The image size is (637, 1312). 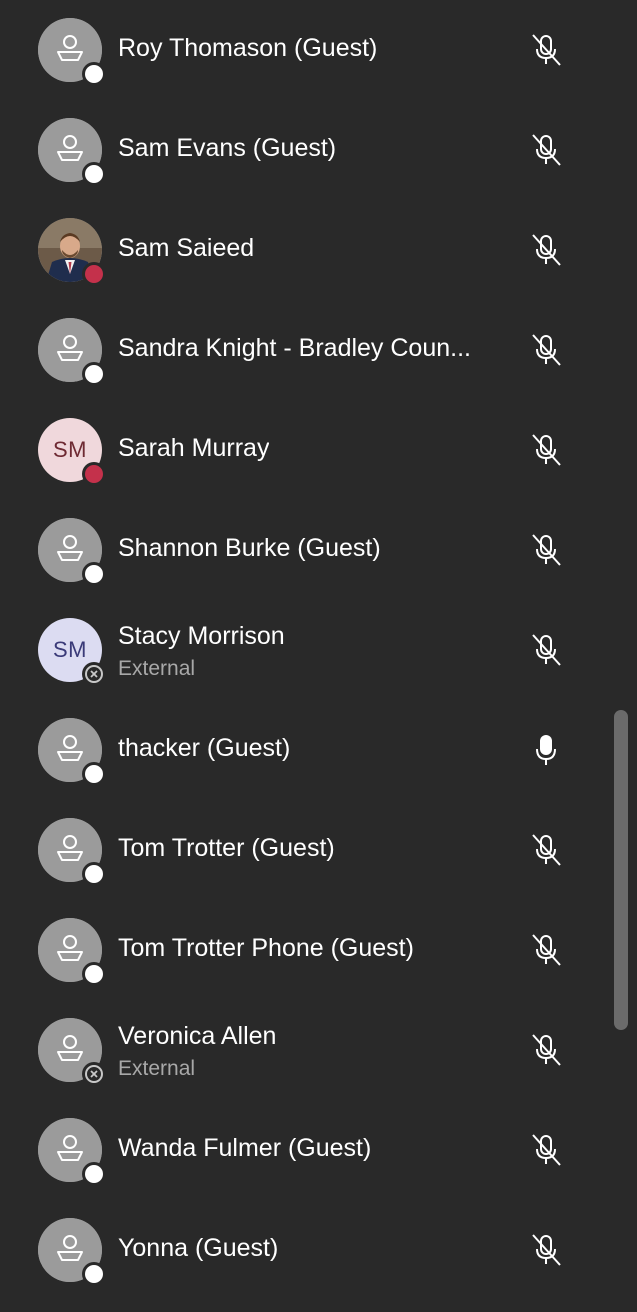 What do you see at coordinates (300, 650) in the screenshot?
I see `participant-row-stacy-morrison: SM Stacy Morrison External` at bounding box center [300, 650].